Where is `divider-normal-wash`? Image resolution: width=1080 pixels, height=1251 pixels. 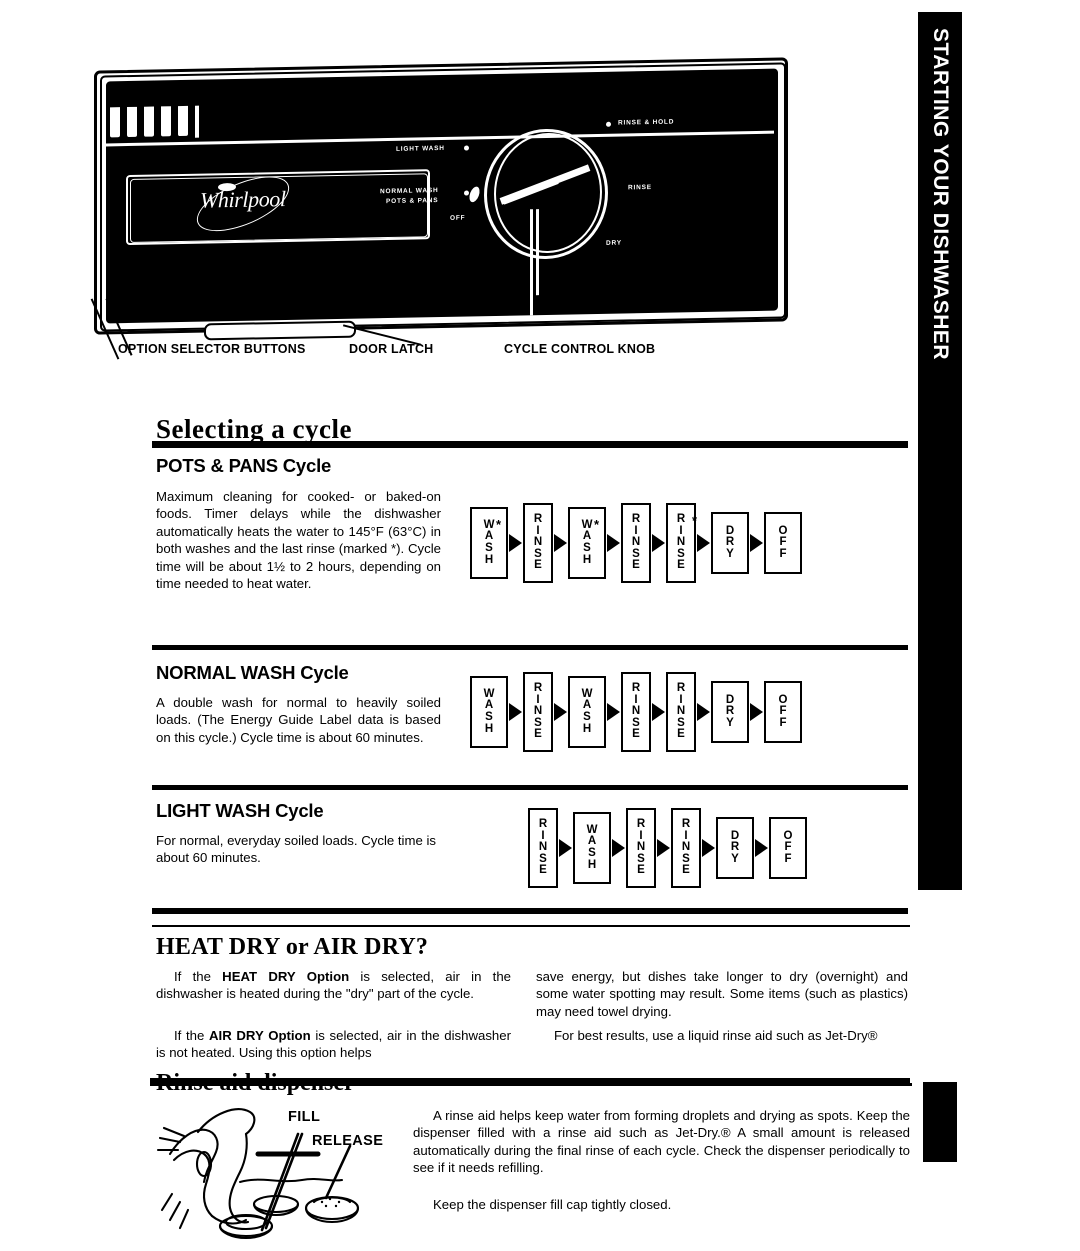
divider-normal-wash is located at coordinates (530, 787).